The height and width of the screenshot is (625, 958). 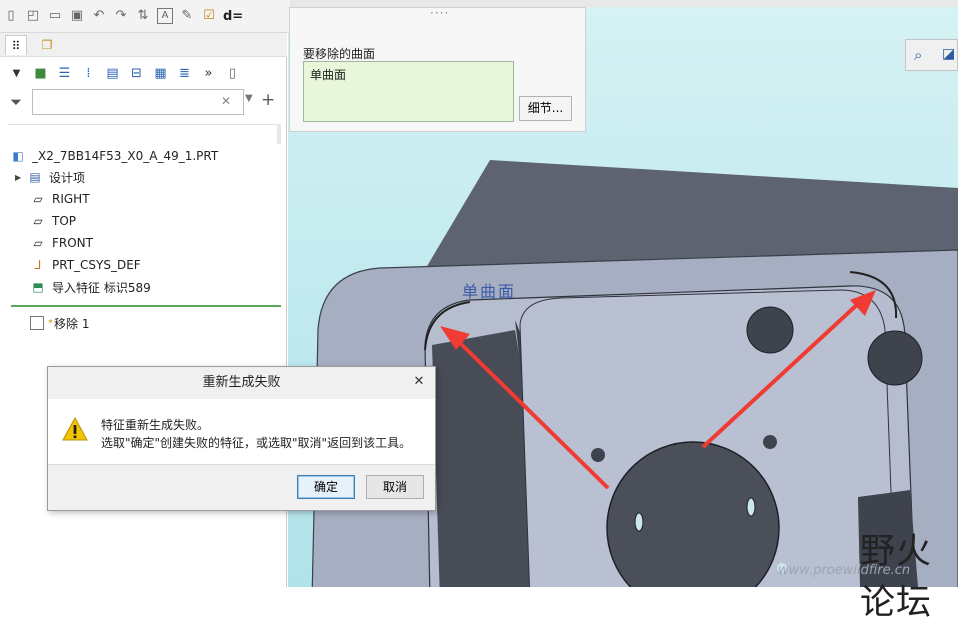 I want to click on dialog-message-line1: 特征重新生成失败。, so click(x=155, y=425).